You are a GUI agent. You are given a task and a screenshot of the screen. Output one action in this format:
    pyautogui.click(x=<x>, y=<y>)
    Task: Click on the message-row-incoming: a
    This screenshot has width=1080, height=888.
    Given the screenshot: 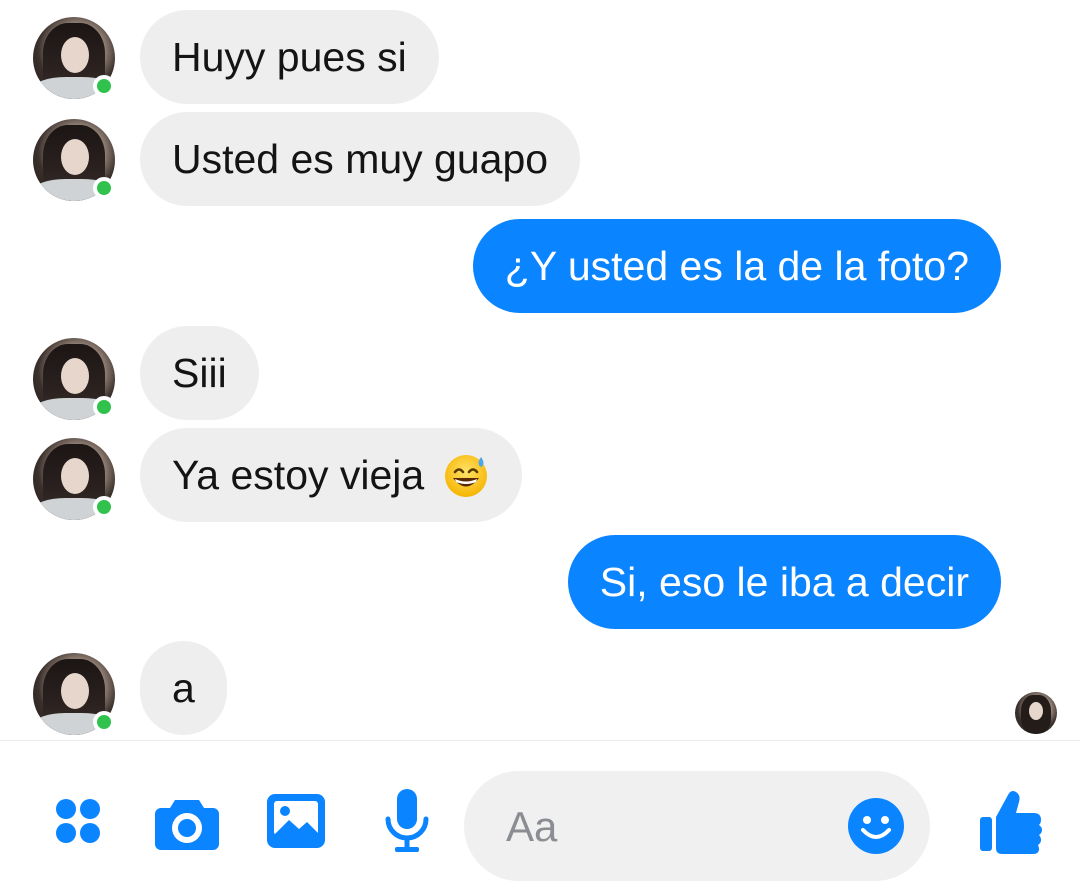 What is the action you would take?
    pyautogui.click(x=540, y=689)
    